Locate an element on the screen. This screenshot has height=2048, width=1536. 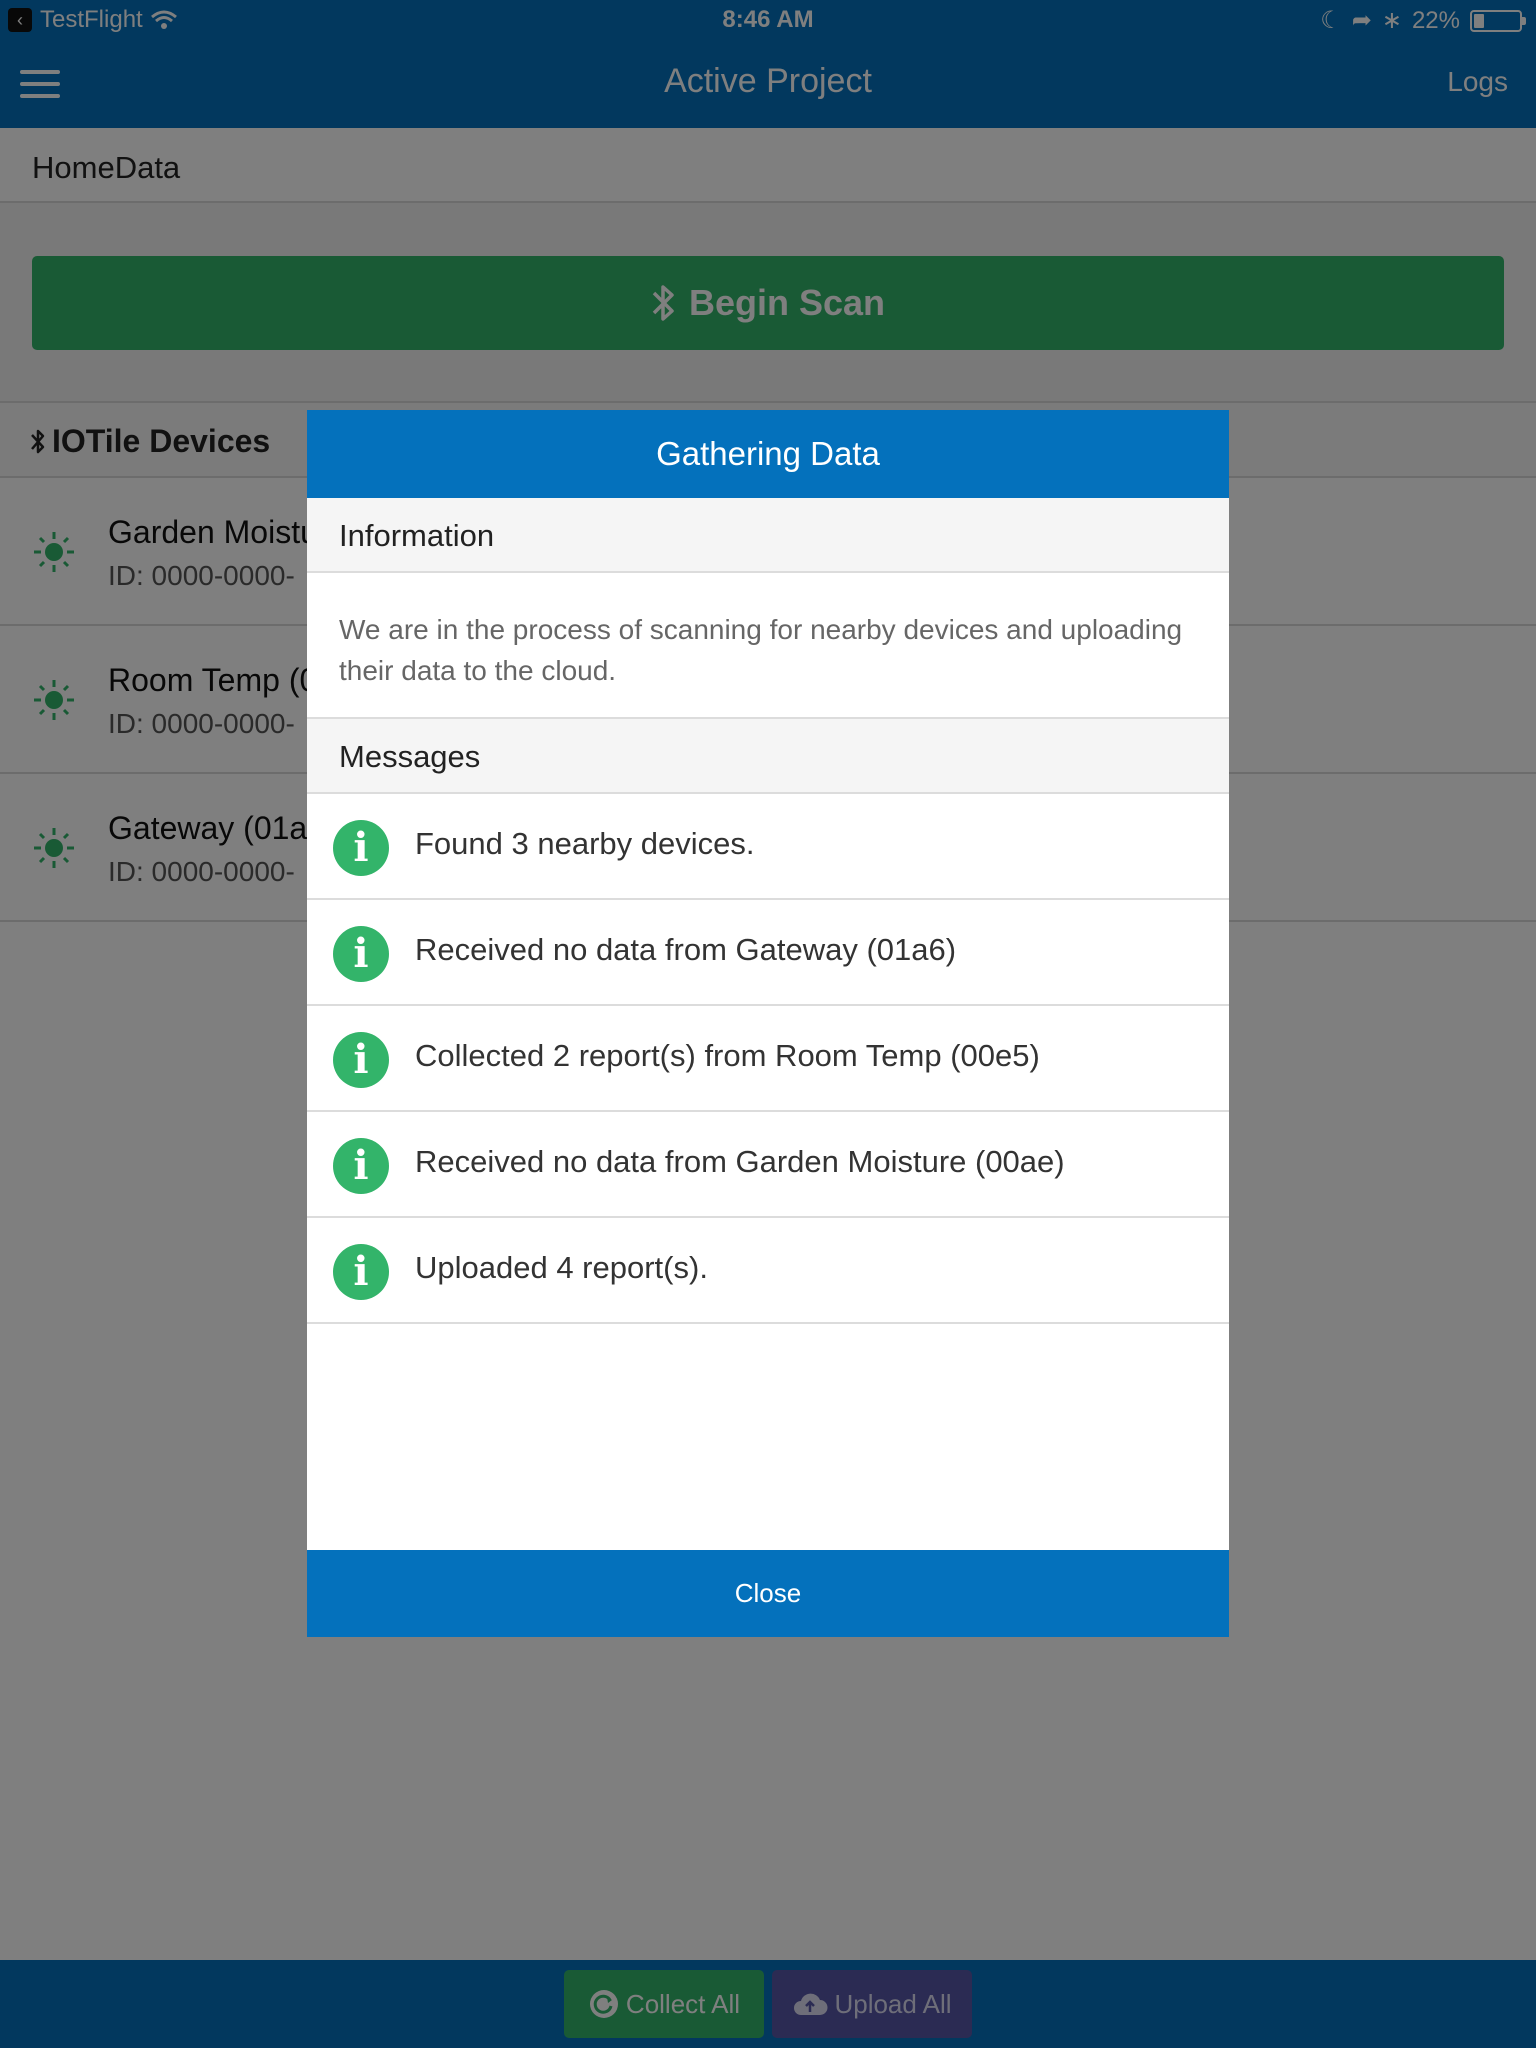
message-text: Received no data from Gateway (01a6) is located at coordinates (686, 949).